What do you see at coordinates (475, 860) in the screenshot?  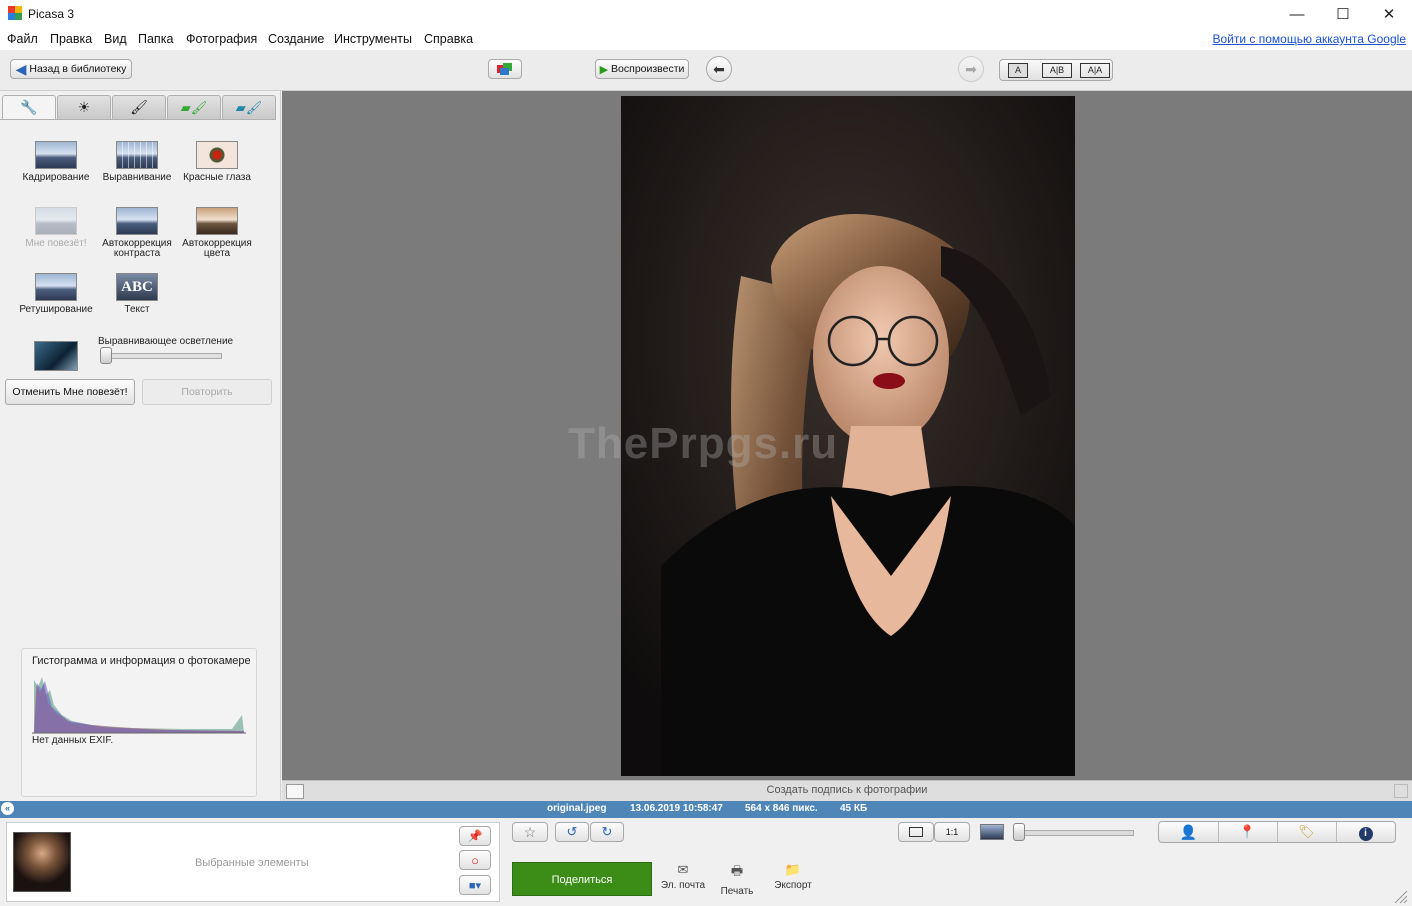 I see `clear-tray-icon: ○` at bounding box center [475, 860].